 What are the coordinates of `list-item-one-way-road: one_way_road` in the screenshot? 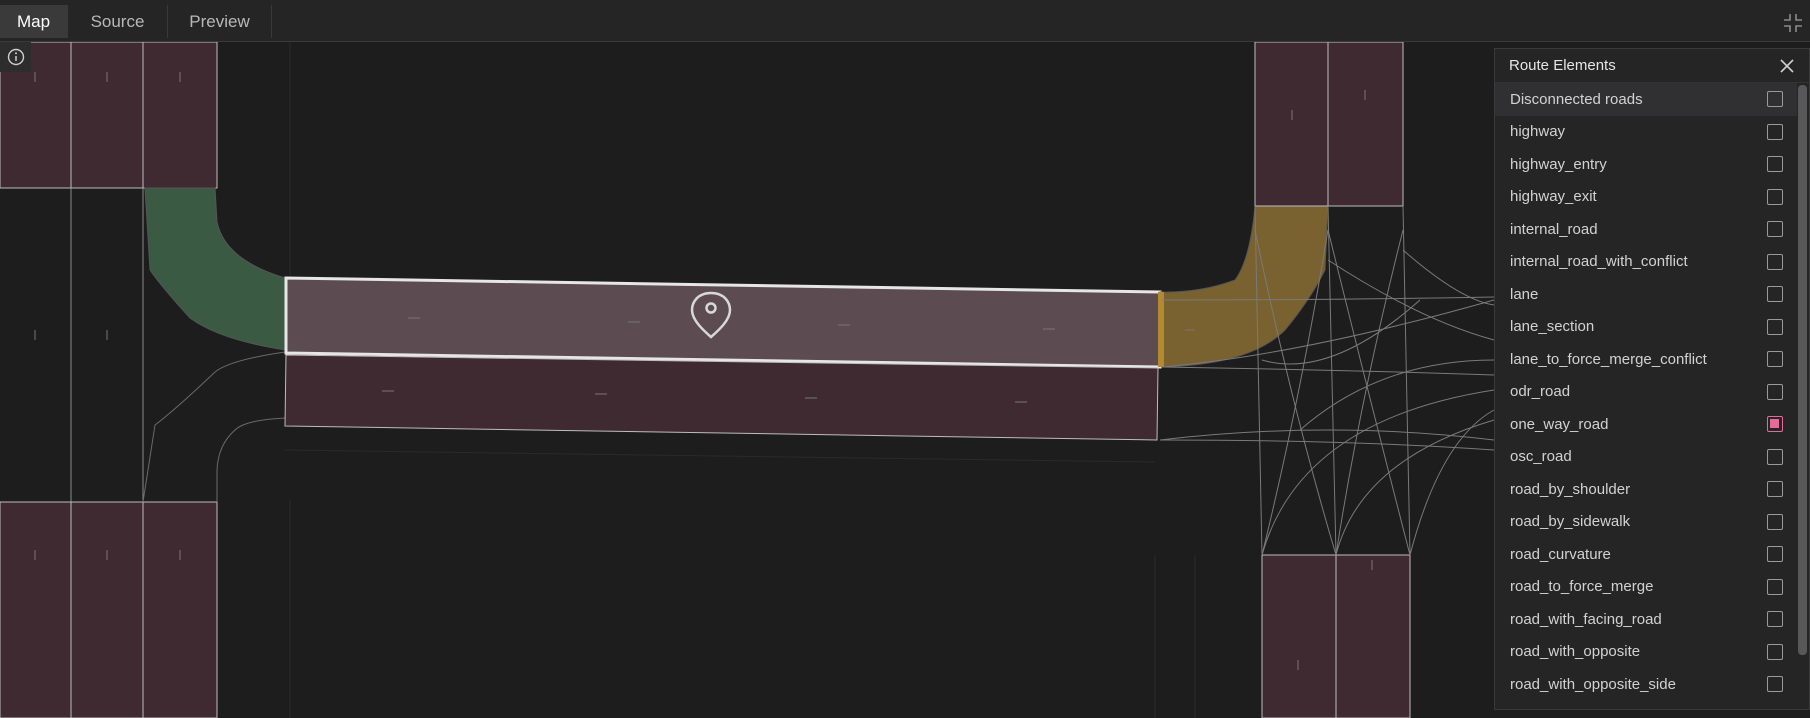 It's located at (1646, 424).